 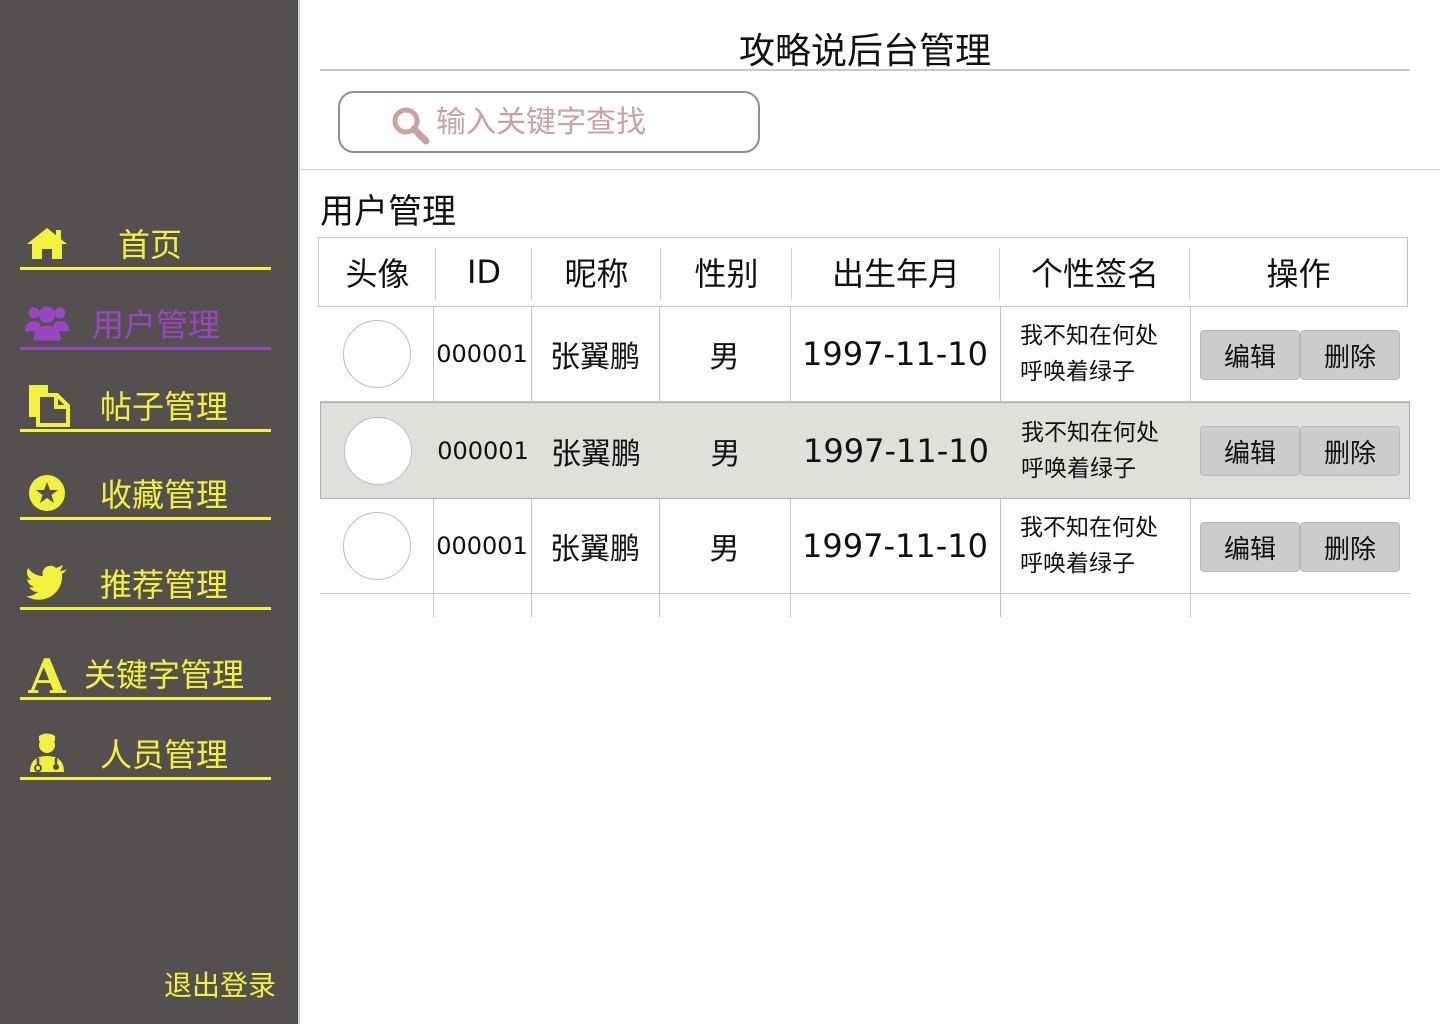 I want to click on search-input, so click(x=586, y=122).